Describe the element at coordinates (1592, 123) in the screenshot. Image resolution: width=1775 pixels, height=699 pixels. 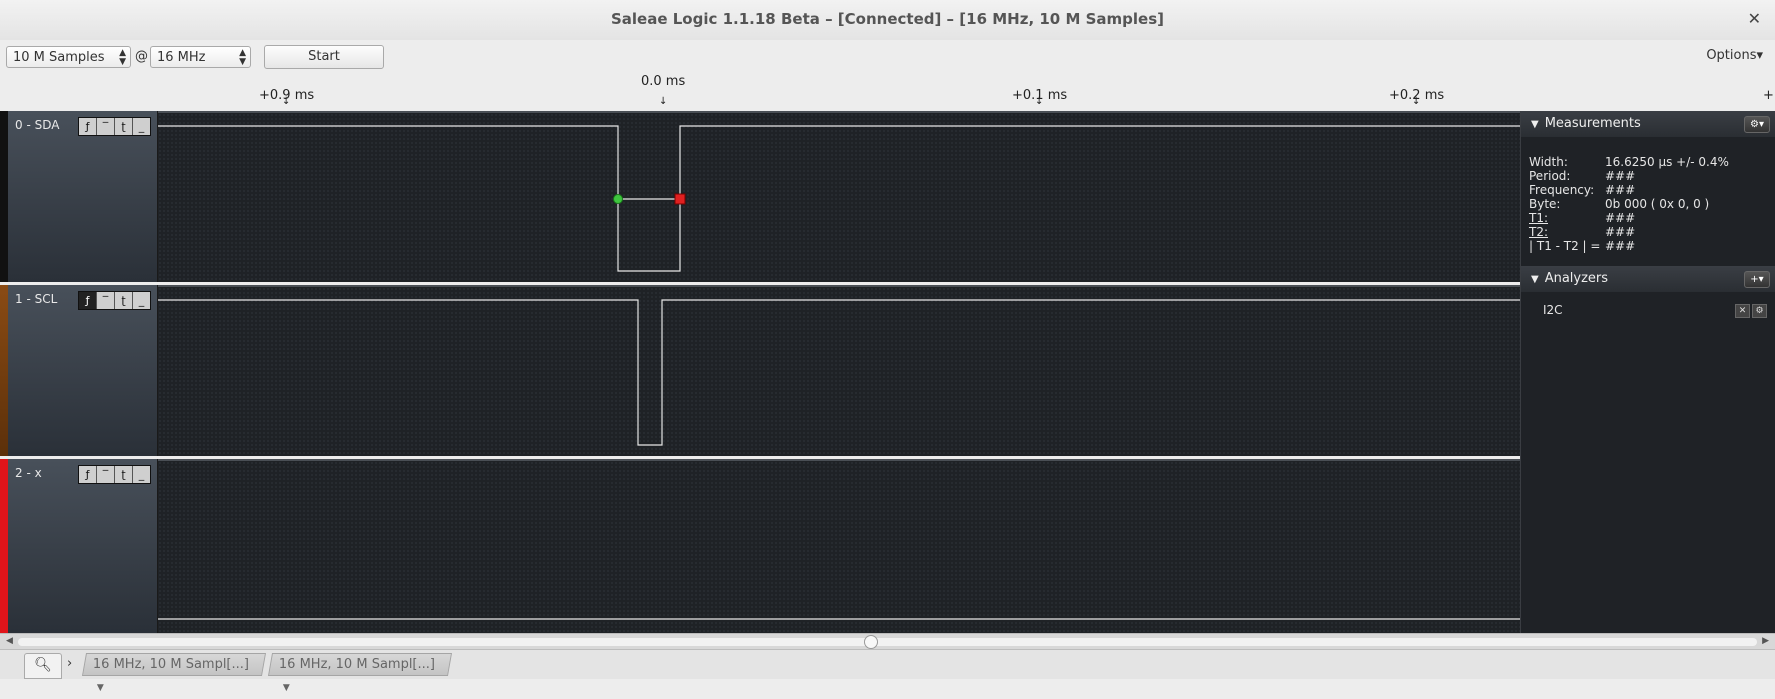
I see `measurements-title: Measurements` at that location.